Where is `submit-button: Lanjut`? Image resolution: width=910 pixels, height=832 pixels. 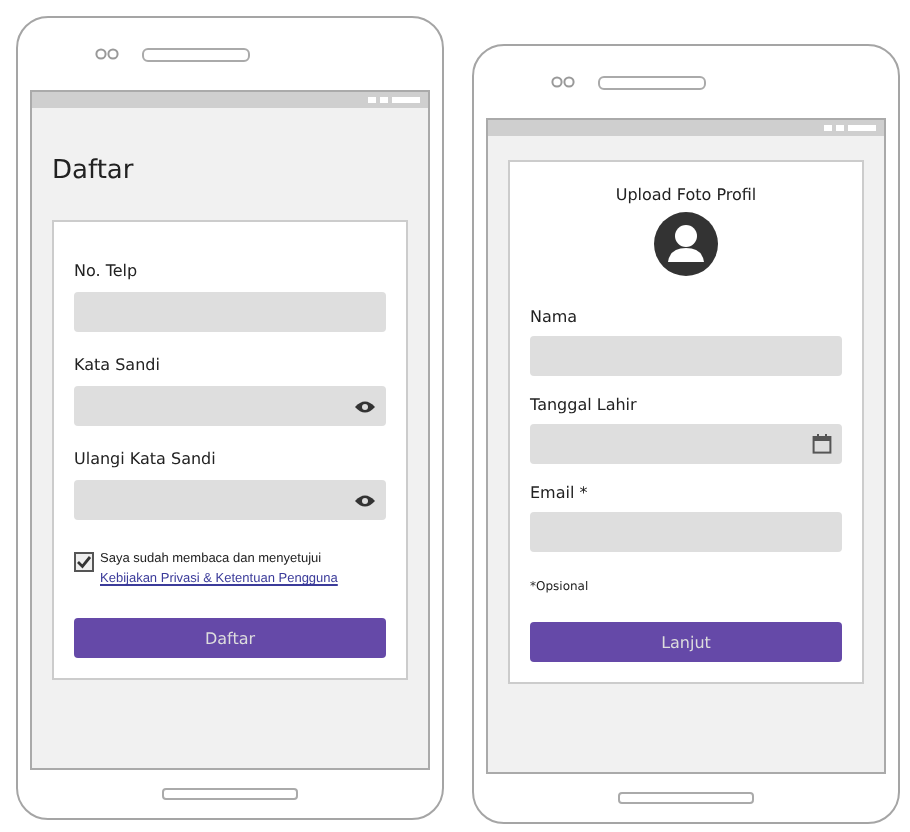
submit-button: Lanjut is located at coordinates (686, 642).